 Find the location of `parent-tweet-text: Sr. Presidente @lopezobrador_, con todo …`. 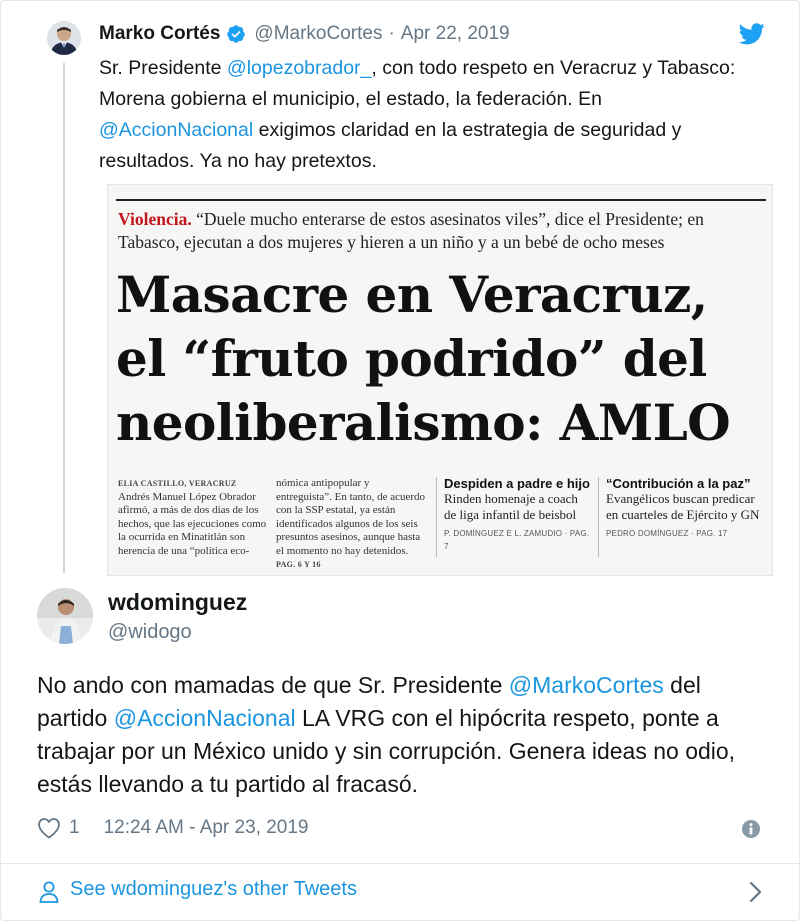

parent-tweet-text: Sr. Presidente @lopezobrador_, con todo … is located at coordinates (429, 115).